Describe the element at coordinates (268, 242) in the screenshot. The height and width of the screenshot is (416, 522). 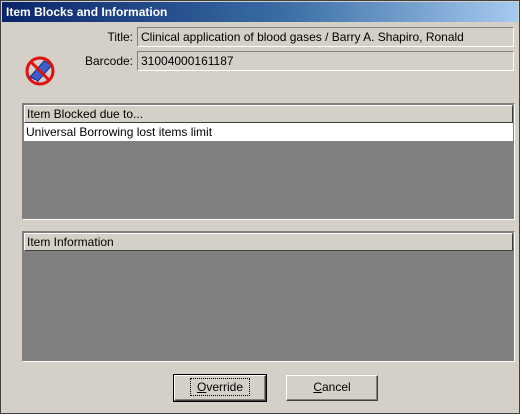
I see `item-information-header: Item Information` at that location.